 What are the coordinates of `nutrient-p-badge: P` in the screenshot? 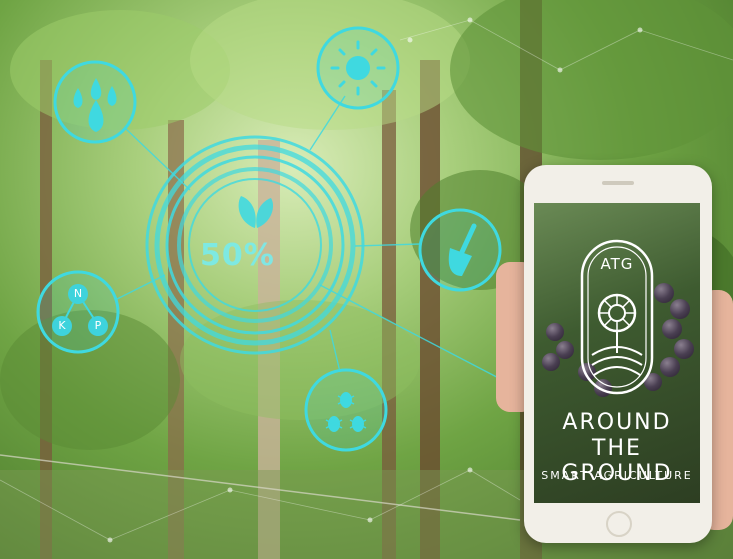 It's located at (98, 326).